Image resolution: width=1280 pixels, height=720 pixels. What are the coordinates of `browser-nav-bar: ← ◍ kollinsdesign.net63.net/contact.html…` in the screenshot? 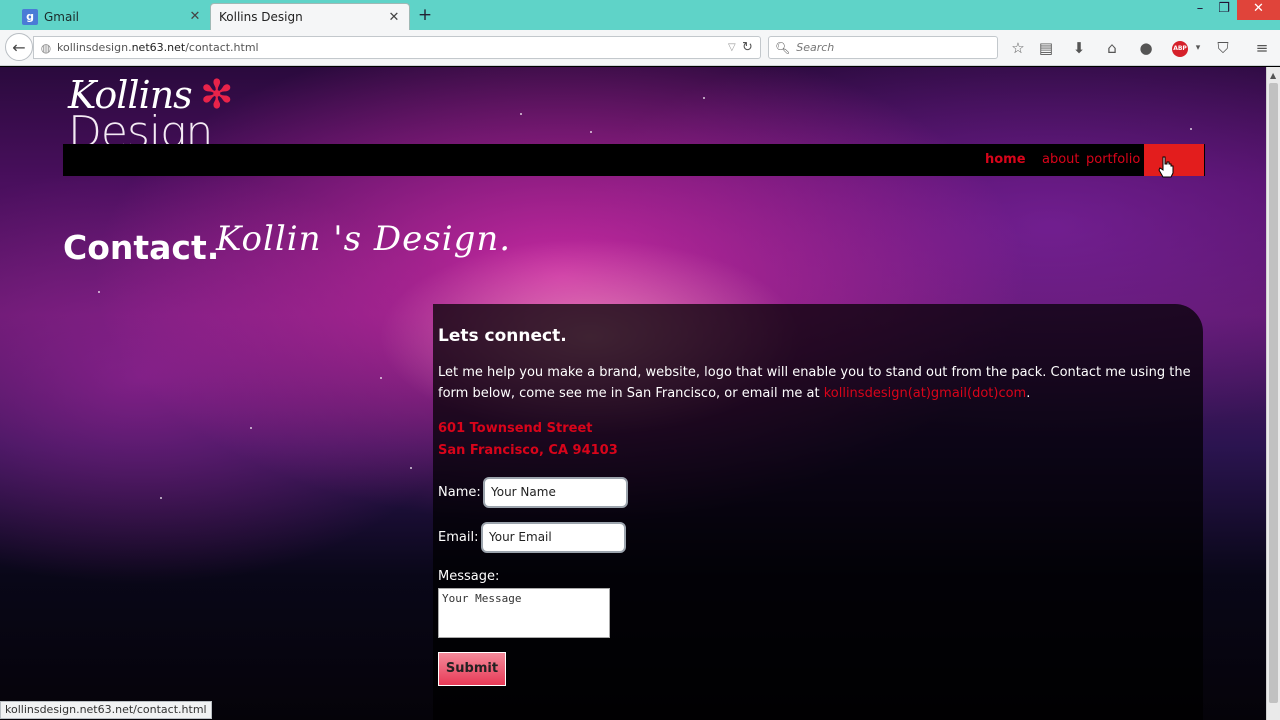 It's located at (640, 48).